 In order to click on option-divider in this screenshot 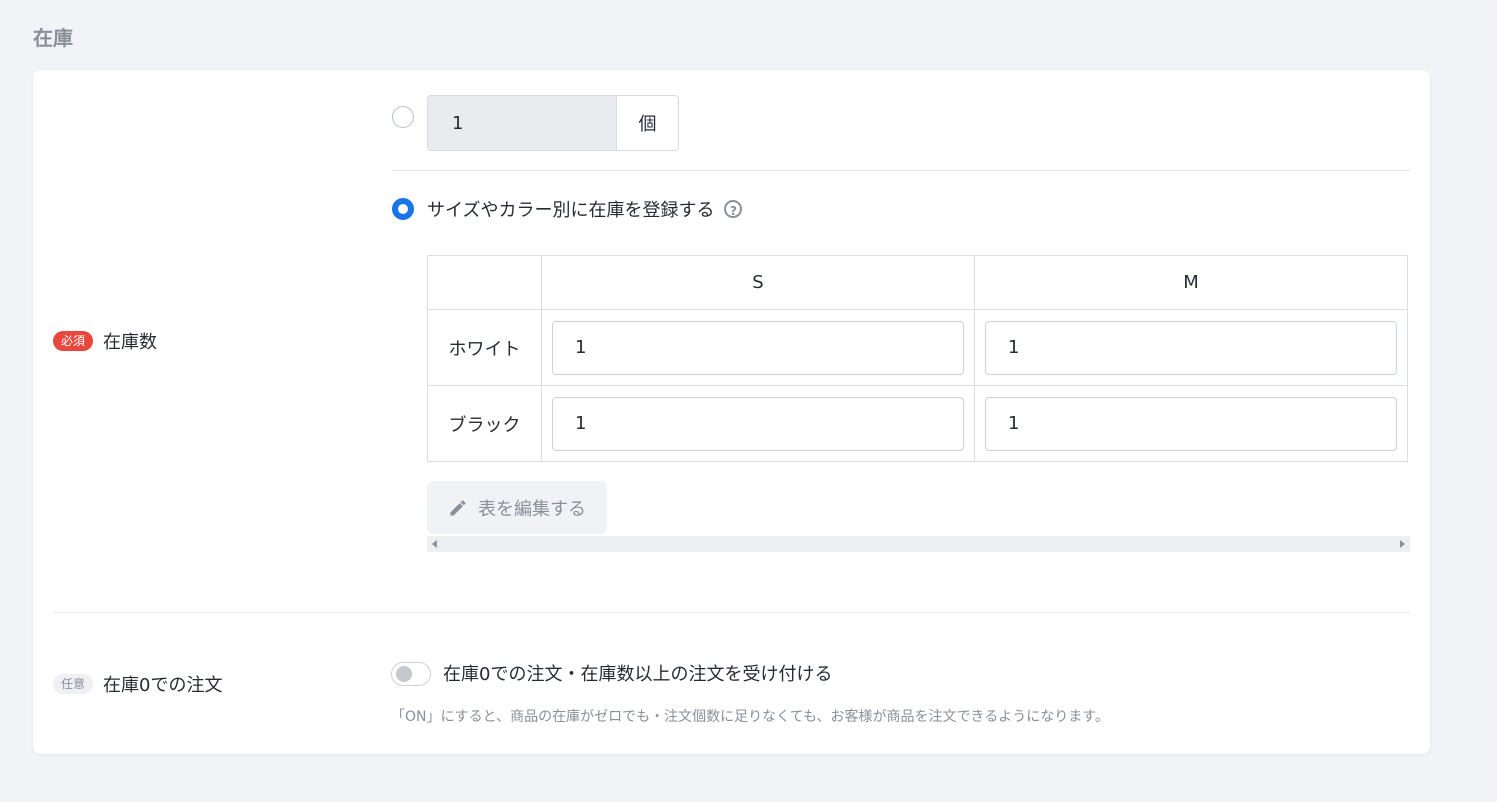, I will do `click(901, 170)`.